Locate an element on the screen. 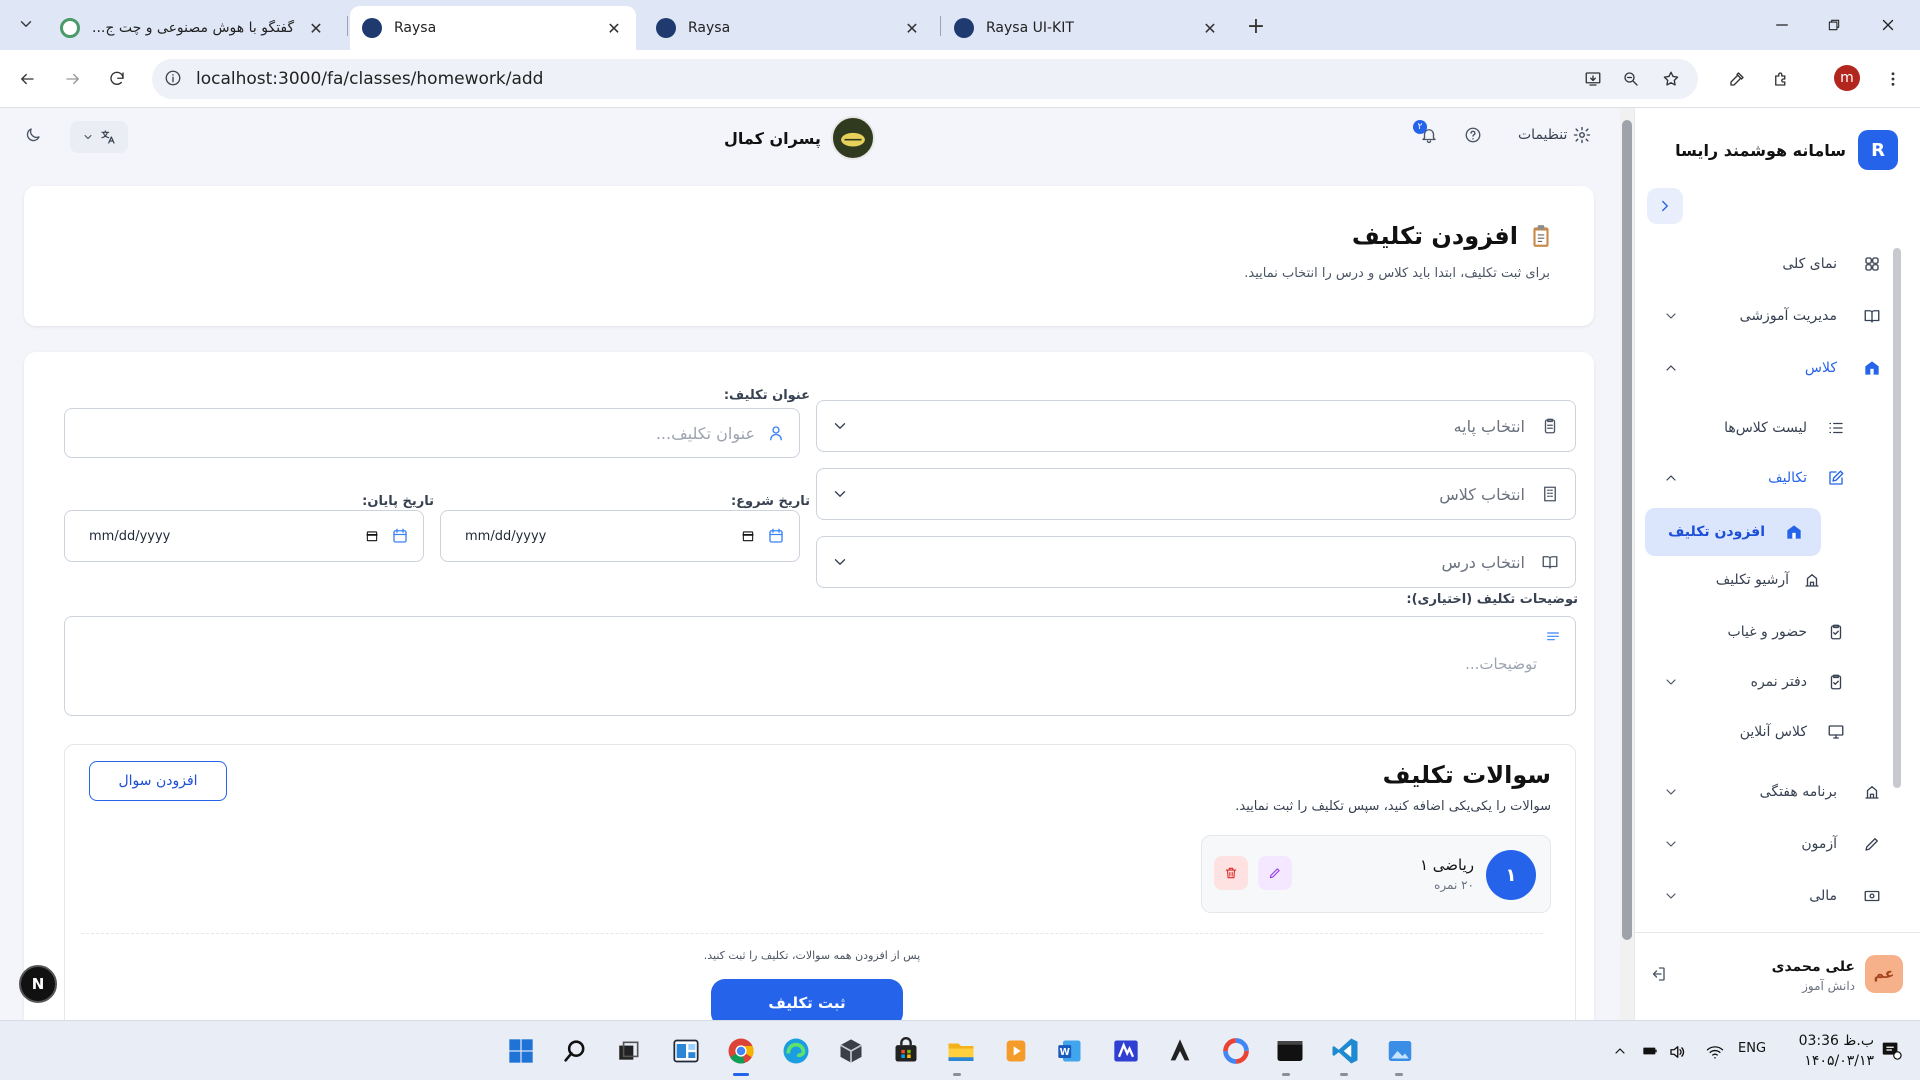  nextjs-dev-indicator: N is located at coordinates (38, 984).